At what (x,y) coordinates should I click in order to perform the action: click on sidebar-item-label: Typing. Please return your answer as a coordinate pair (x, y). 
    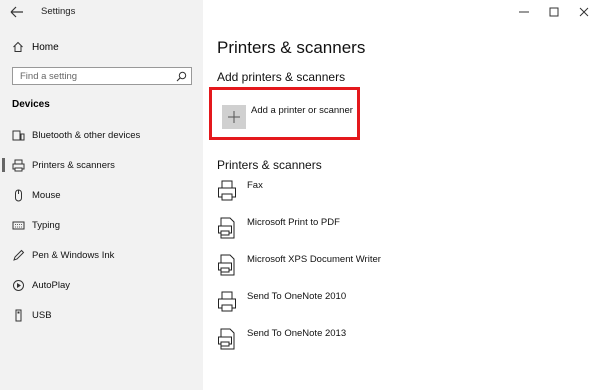
    Looking at the image, I should click on (46, 225).